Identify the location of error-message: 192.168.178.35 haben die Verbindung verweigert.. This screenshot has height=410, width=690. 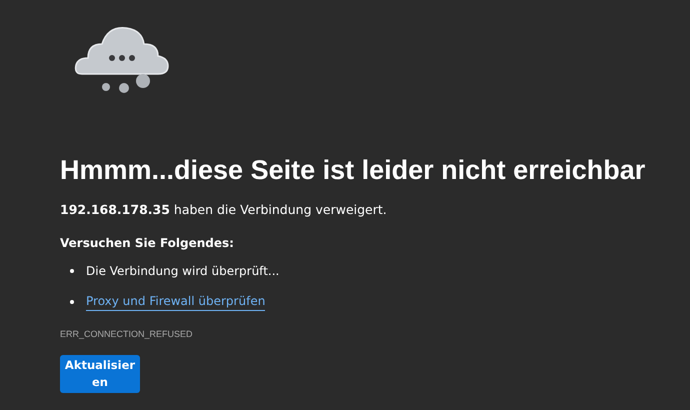
(224, 210).